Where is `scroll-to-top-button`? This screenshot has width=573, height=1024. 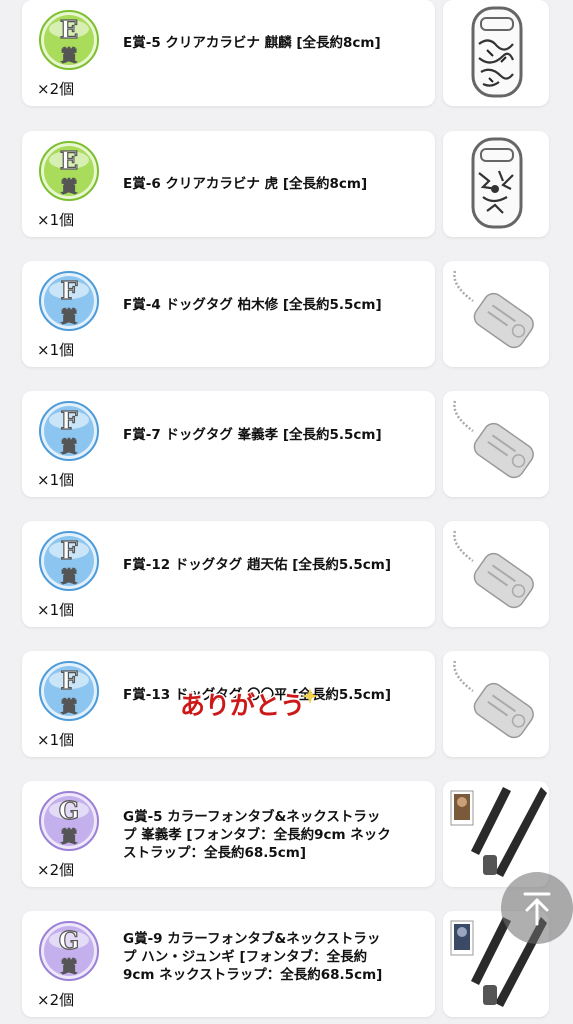
scroll-to-top-button is located at coordinates (537, 908).